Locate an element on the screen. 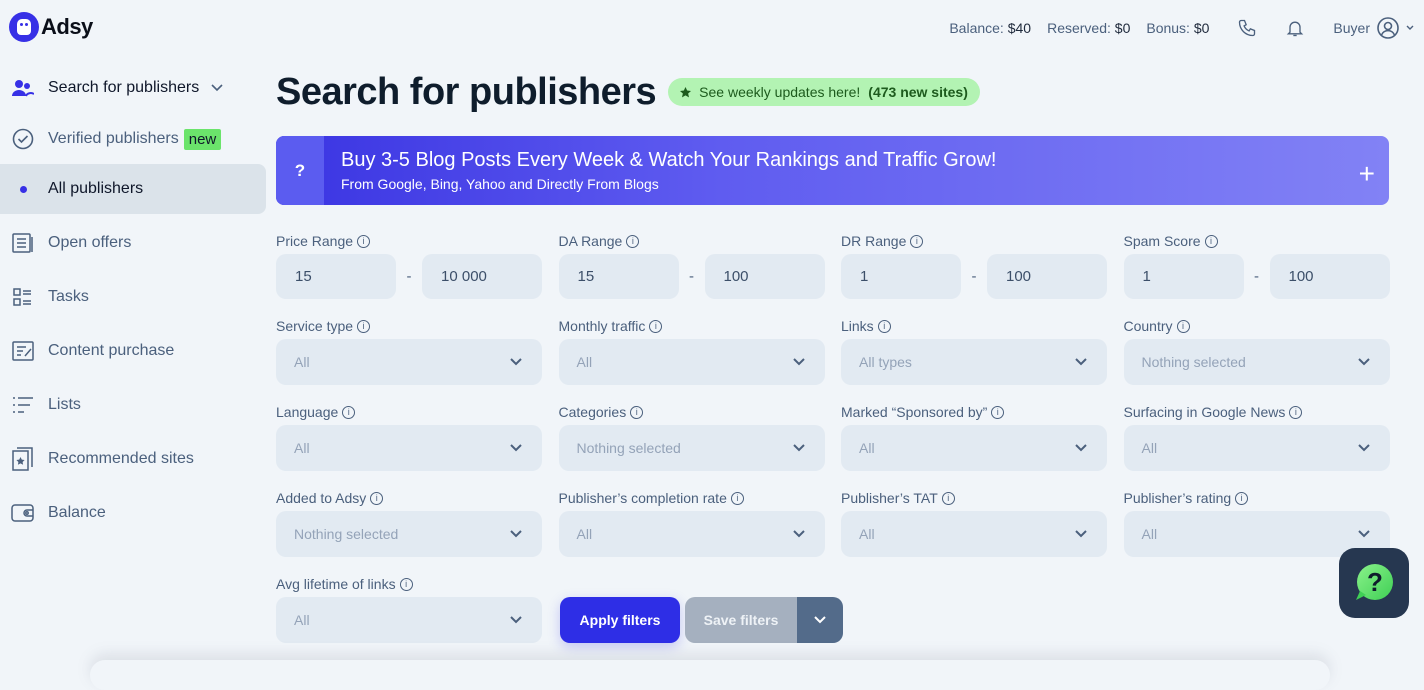 This screenshot has width=1424, height=690. field-label: Marked “Sponsored by” is located at coordinates (914, 412).